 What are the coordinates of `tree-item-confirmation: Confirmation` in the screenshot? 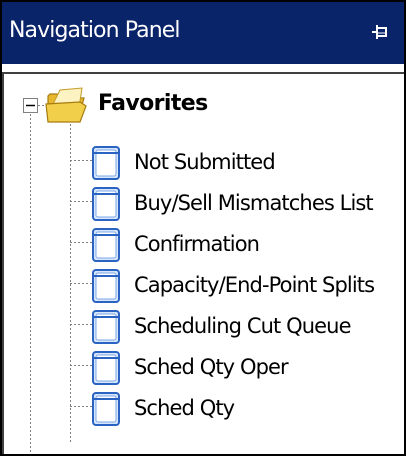 It's located at (248, 244).